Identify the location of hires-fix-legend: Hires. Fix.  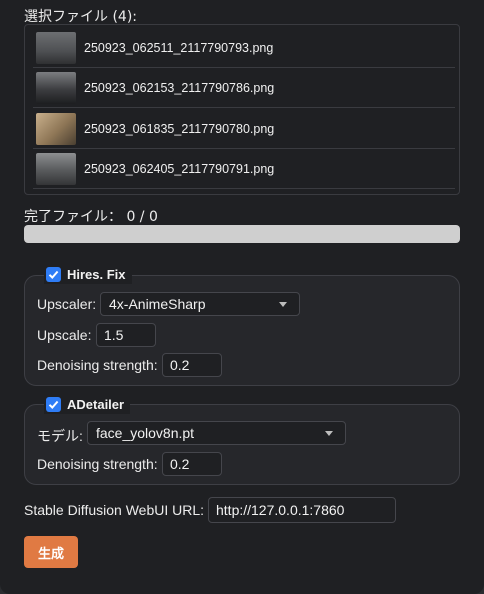
(88, 274).